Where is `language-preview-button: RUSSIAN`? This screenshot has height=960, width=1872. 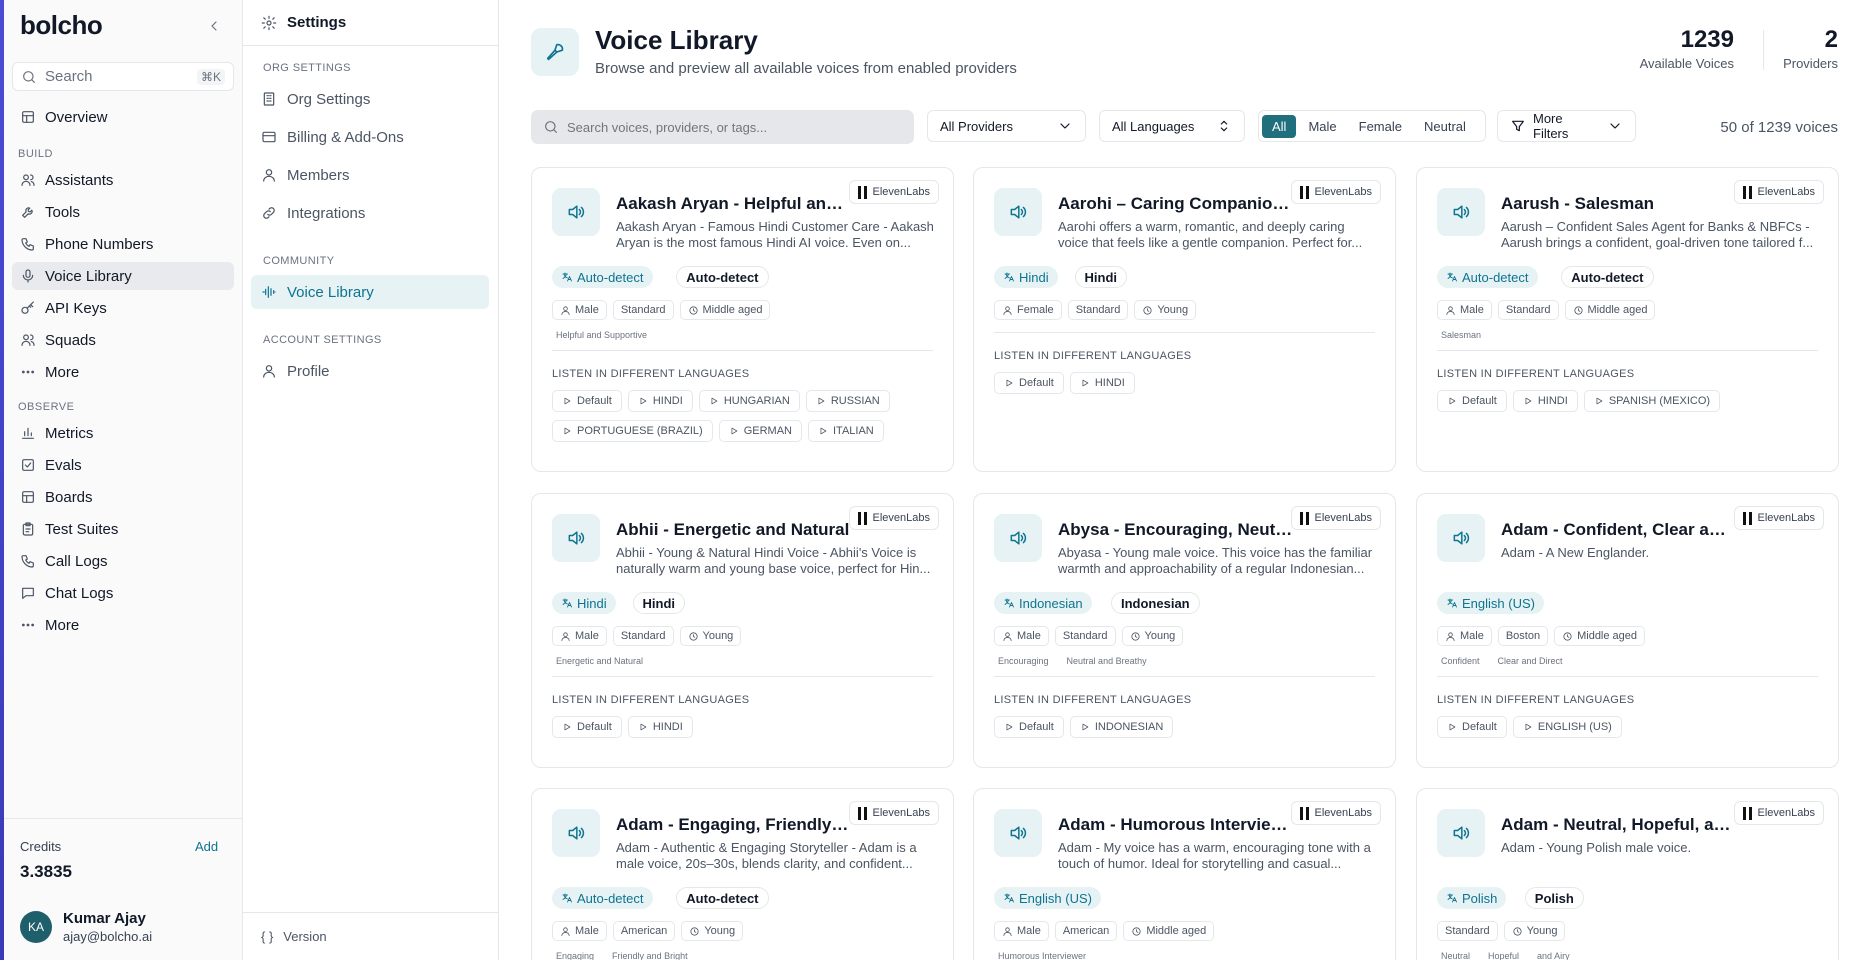
language-preview-button: RUSSIAN is located at coordinates (847, 401).